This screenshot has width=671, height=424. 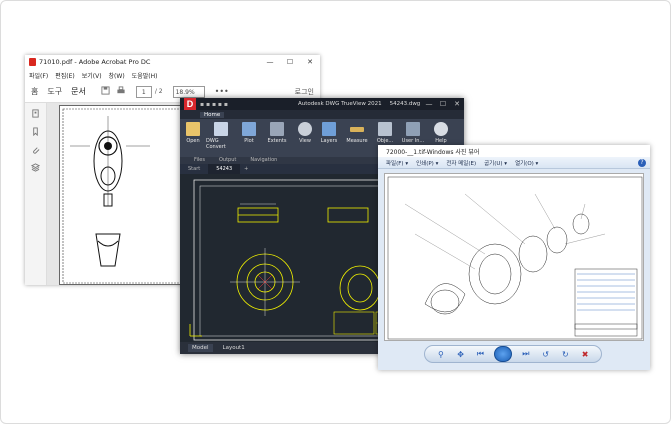 What do you see at coordinates (222, 91) in the screenshot?
I see `more-tools-button: •••` at bounding box center [222, 91].